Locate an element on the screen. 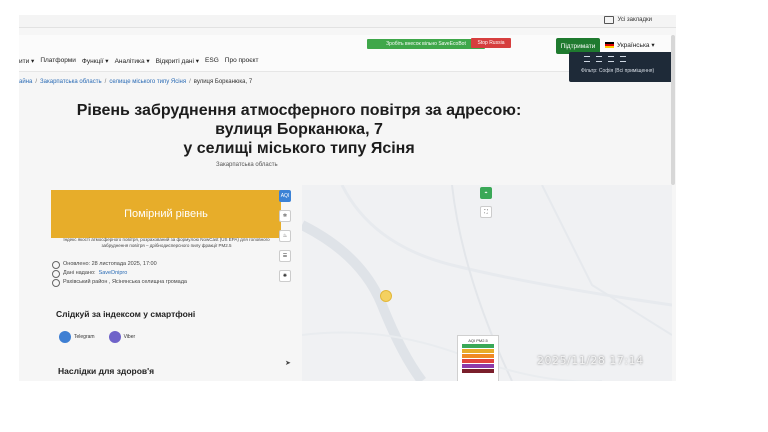 This screenshot has height=432, width=768. station-marker is located at coordinates (386, 296).